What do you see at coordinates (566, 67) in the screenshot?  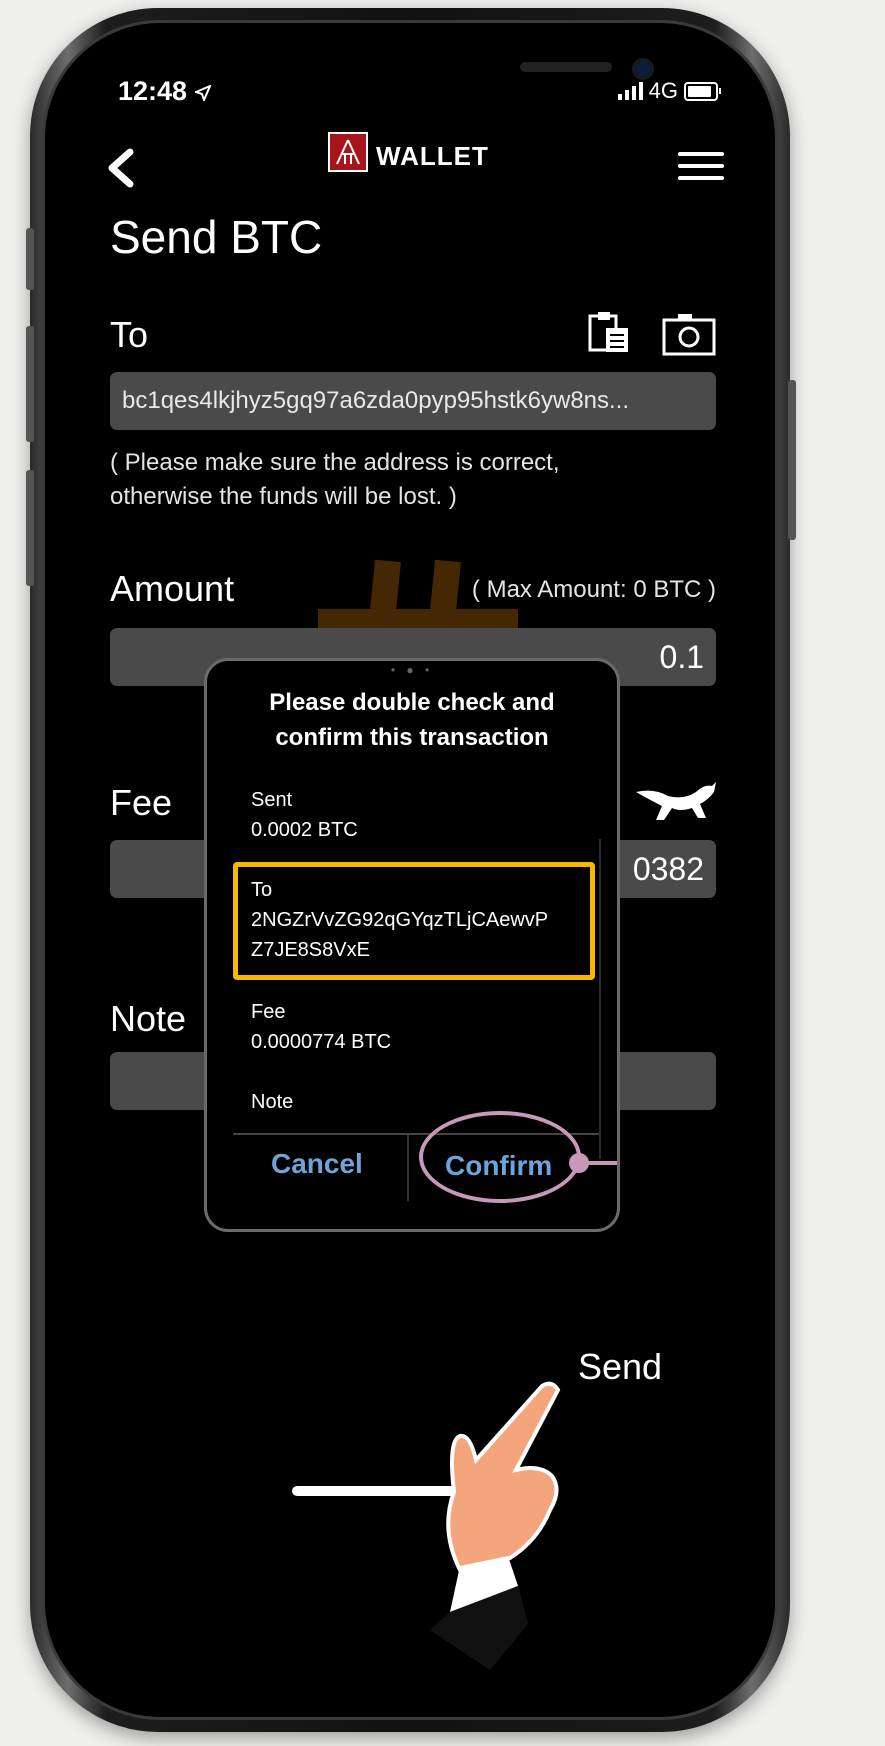 I see `speaker-grille` at bounding box center [566, 67].